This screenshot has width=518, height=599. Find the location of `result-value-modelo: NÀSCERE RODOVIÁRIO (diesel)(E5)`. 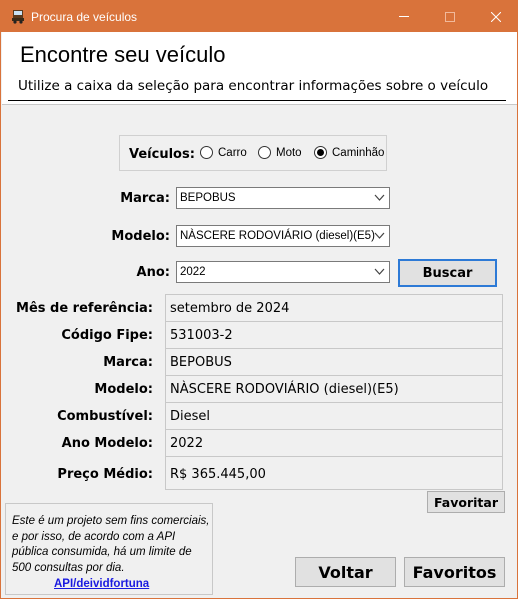

result-value-modelo: NÀSCERE RODOVIÁRIO (diesel)(E5) is located at coordinates (284, 389).